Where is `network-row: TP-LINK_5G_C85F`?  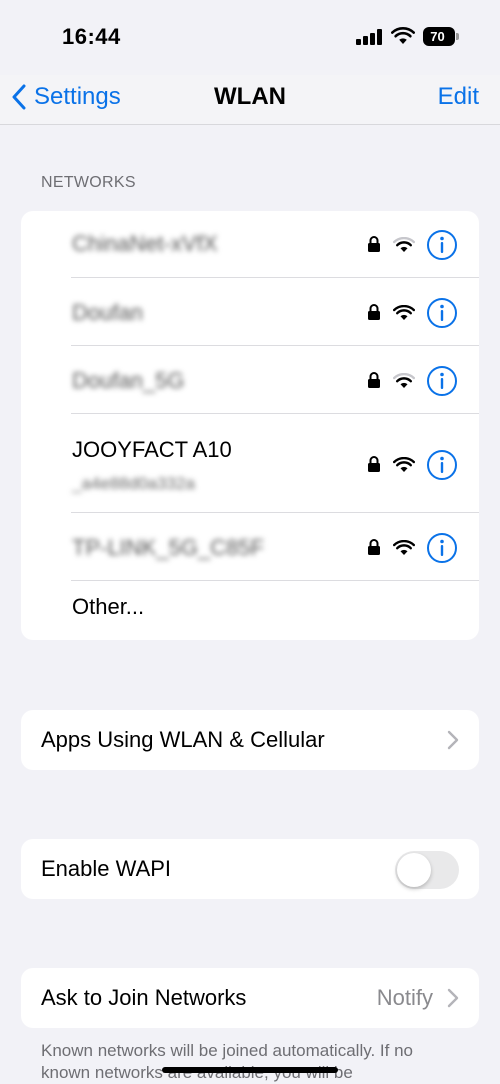
network-row: TP-LINK_5G_C85F is located at coordinates (250, 547).